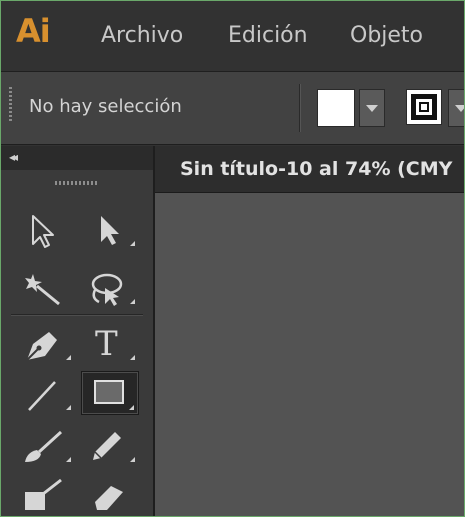 This screenshot has width=465, height=517. Describe the element at coordinates (142, 35) in the screenshot. I see `menu-archivo: Archivo` at that location.